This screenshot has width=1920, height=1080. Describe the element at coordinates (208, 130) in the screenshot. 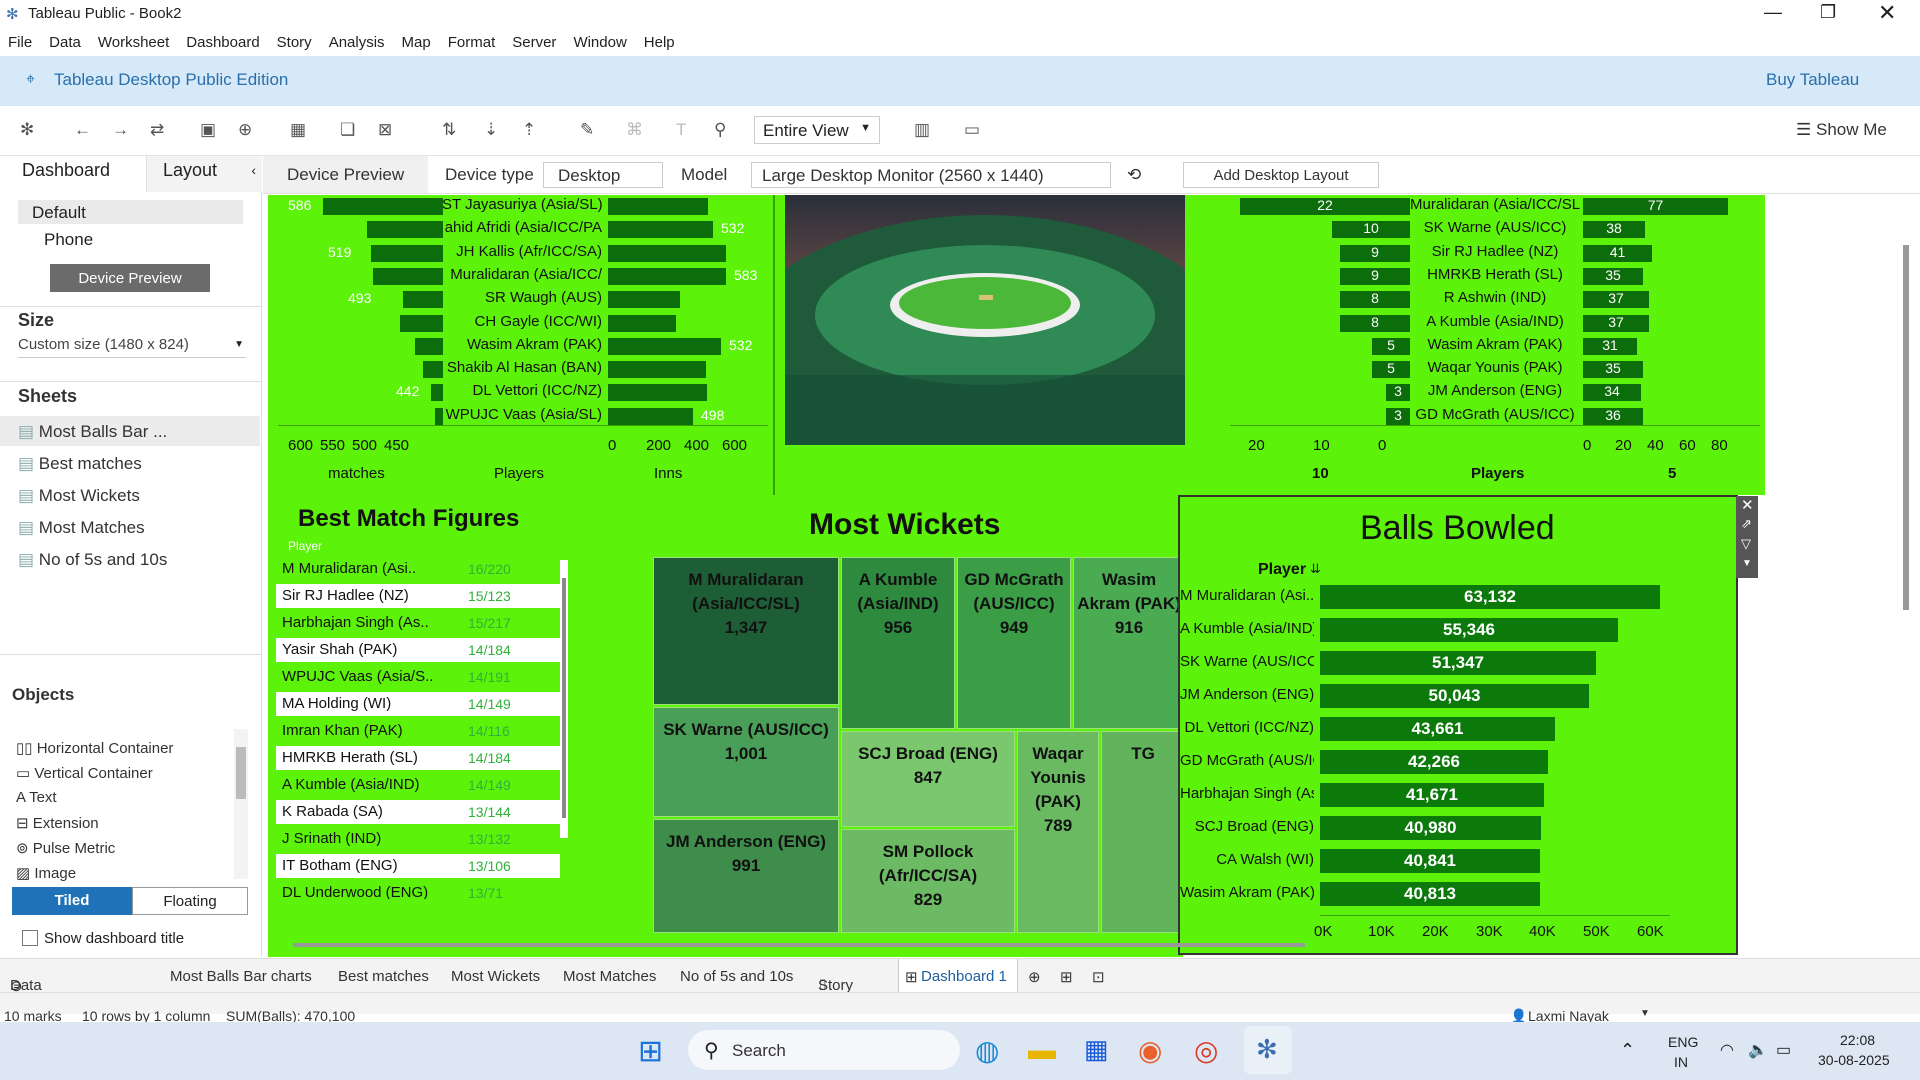

I see `save-icon: ▣` at that location.